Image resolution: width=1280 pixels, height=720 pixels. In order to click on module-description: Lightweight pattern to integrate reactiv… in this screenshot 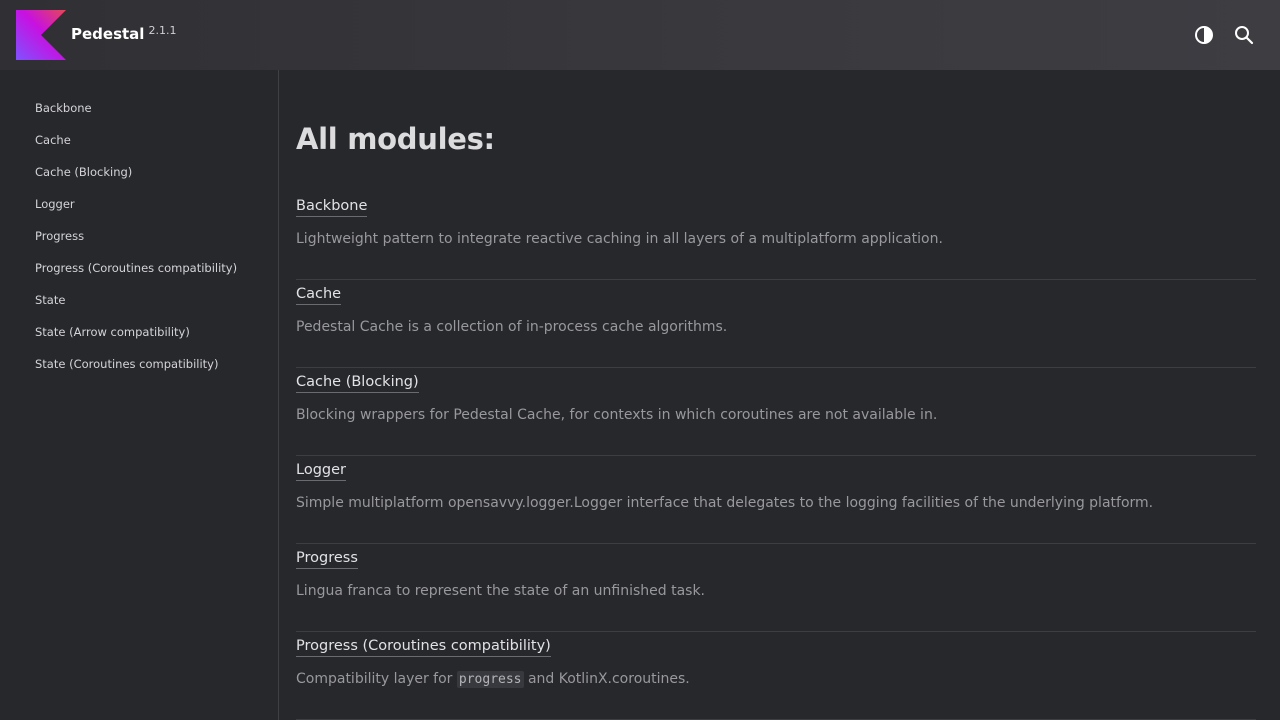, I will do `click(619, 239)`.